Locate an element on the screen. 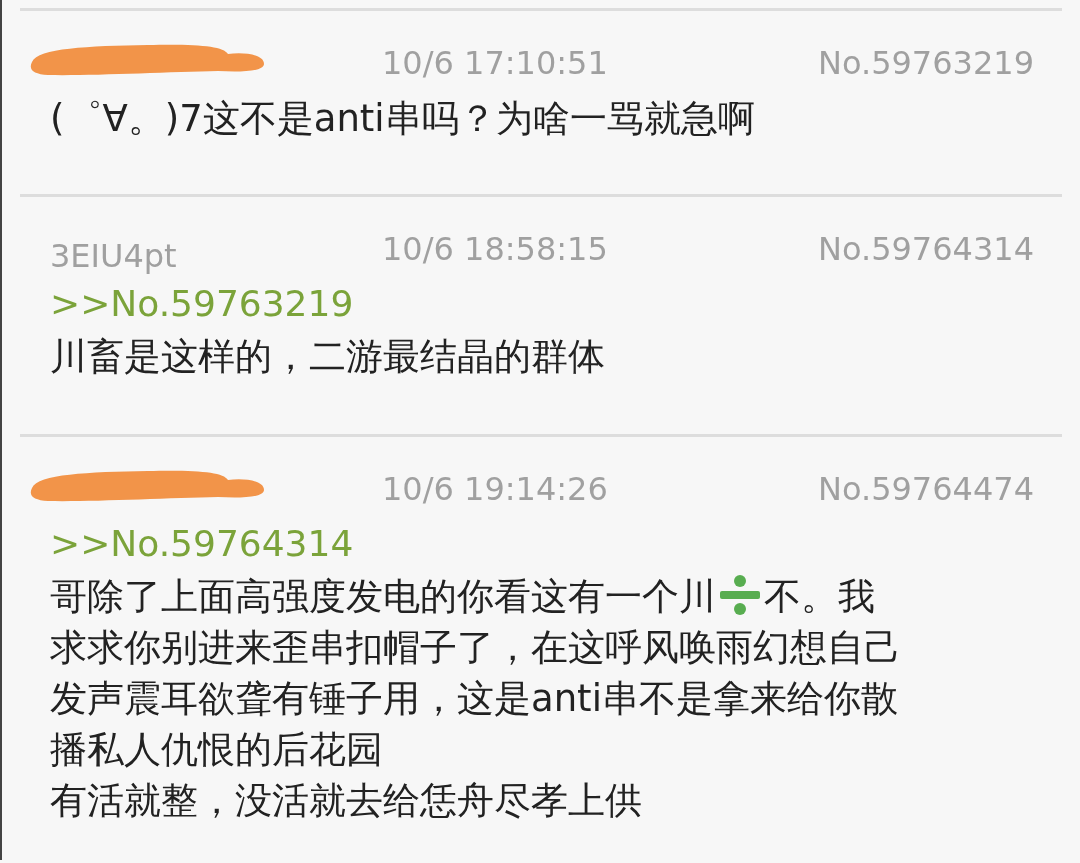 This screenshot has width=1080, height=863. post-text: 哥除了上面高强度发电的你看这有一个川 is located at coordinates (383, 596).